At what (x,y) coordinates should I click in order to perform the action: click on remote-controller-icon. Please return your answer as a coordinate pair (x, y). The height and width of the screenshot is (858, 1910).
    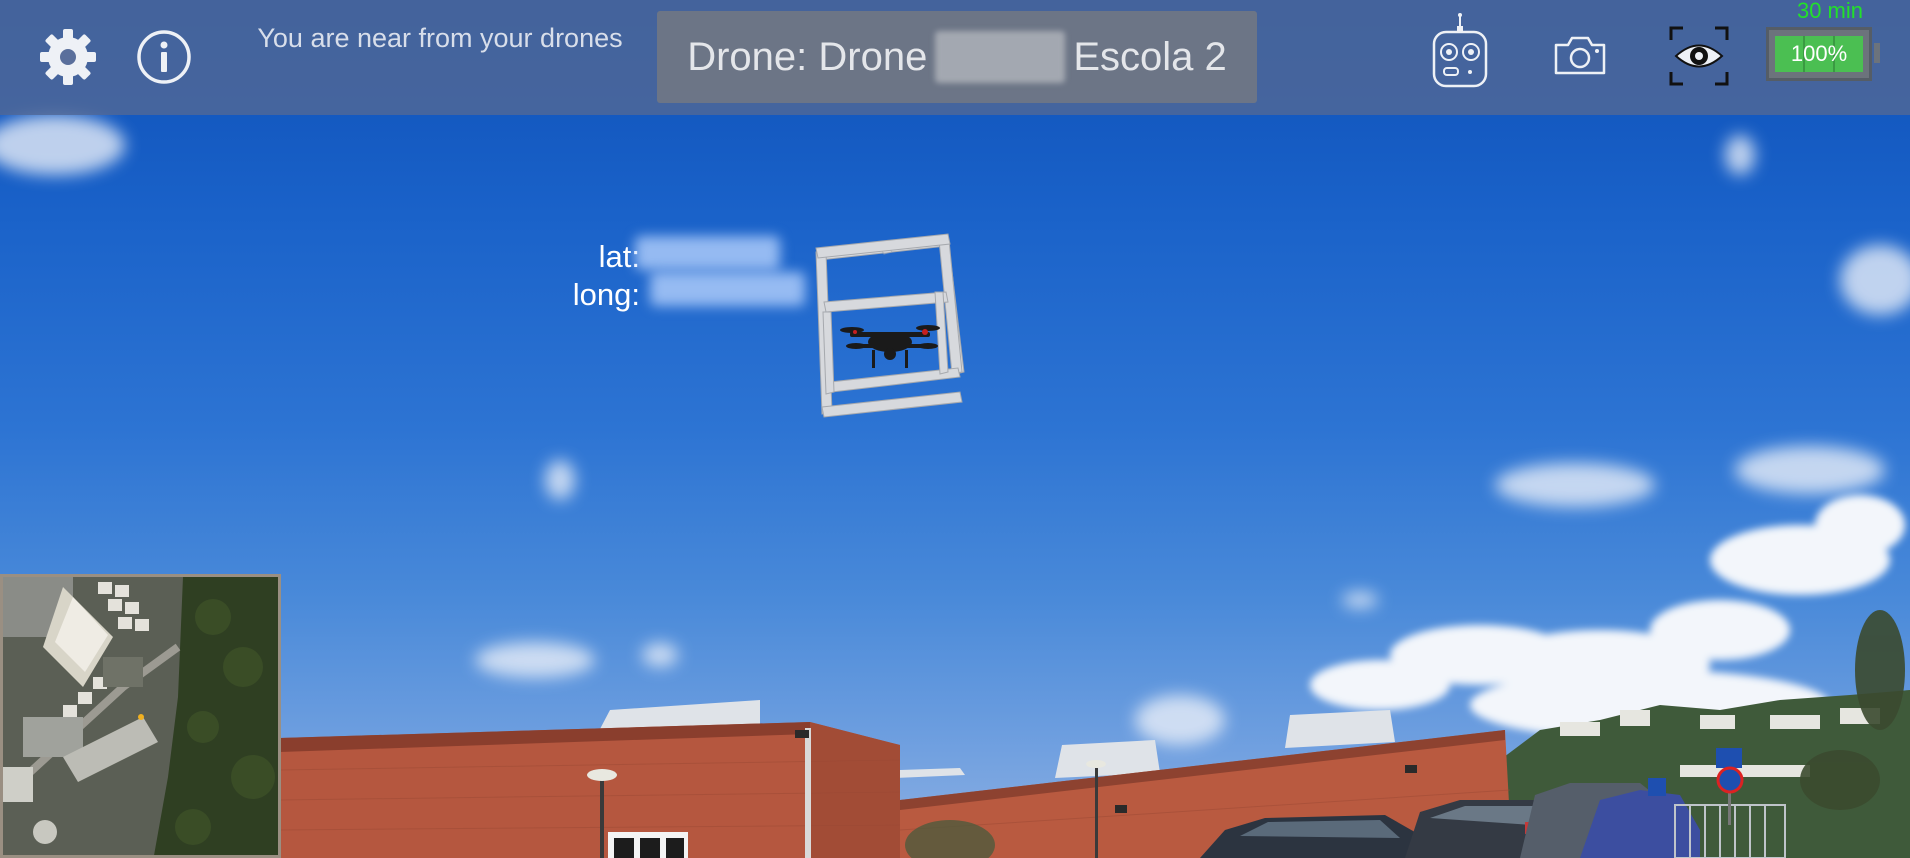
    Looking at the image, I should click on (1460, 50).